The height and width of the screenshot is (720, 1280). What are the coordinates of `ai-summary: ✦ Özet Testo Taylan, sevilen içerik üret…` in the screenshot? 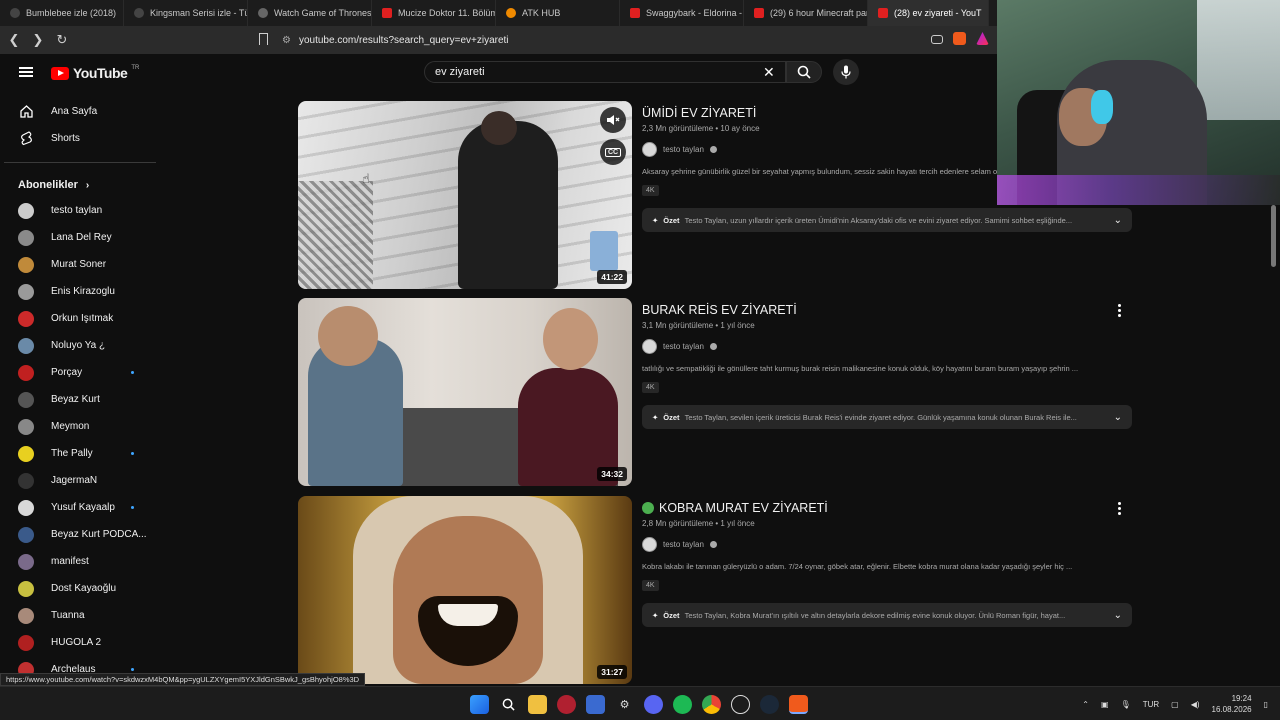 It's located at (887, 417).